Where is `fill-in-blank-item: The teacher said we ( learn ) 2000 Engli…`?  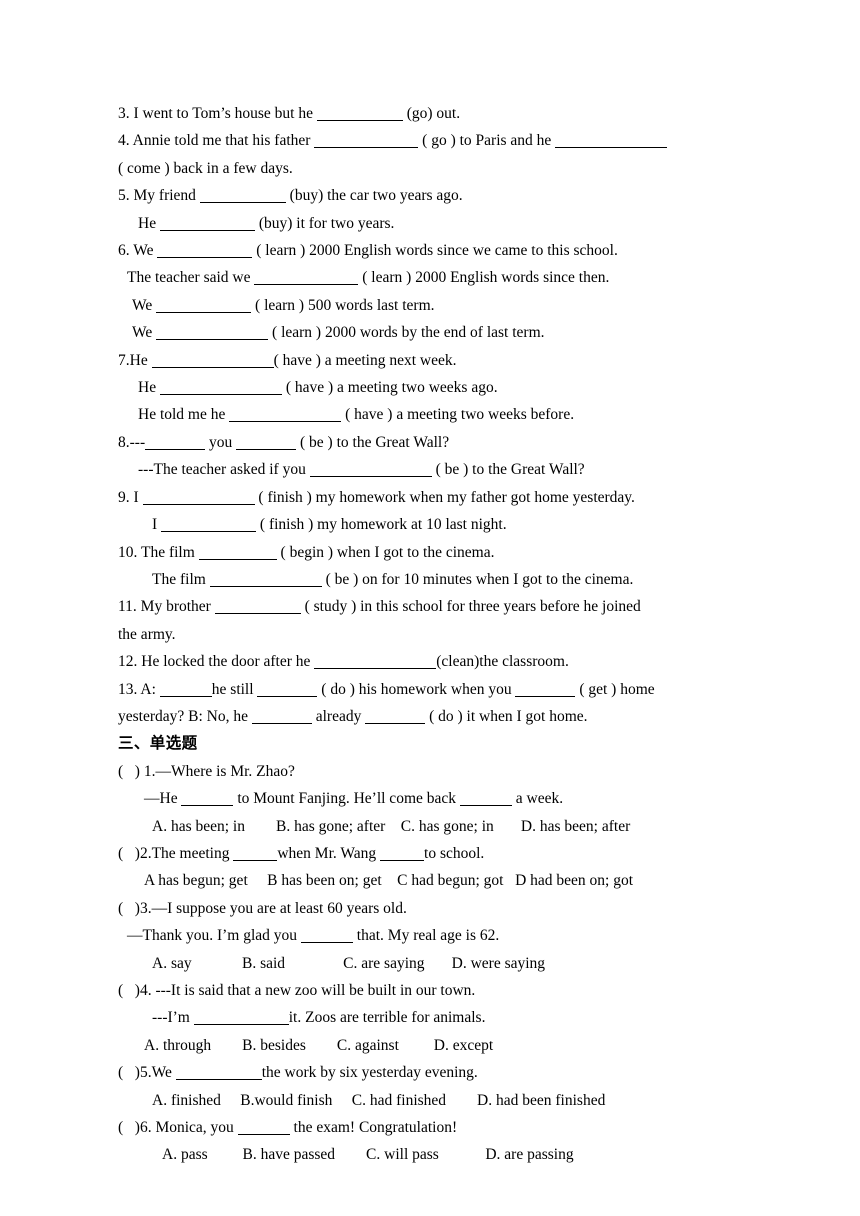 fill-in-blank-item: The teacher said we ( learn ) 2000 Engli… is located at coordinates (425, 277).